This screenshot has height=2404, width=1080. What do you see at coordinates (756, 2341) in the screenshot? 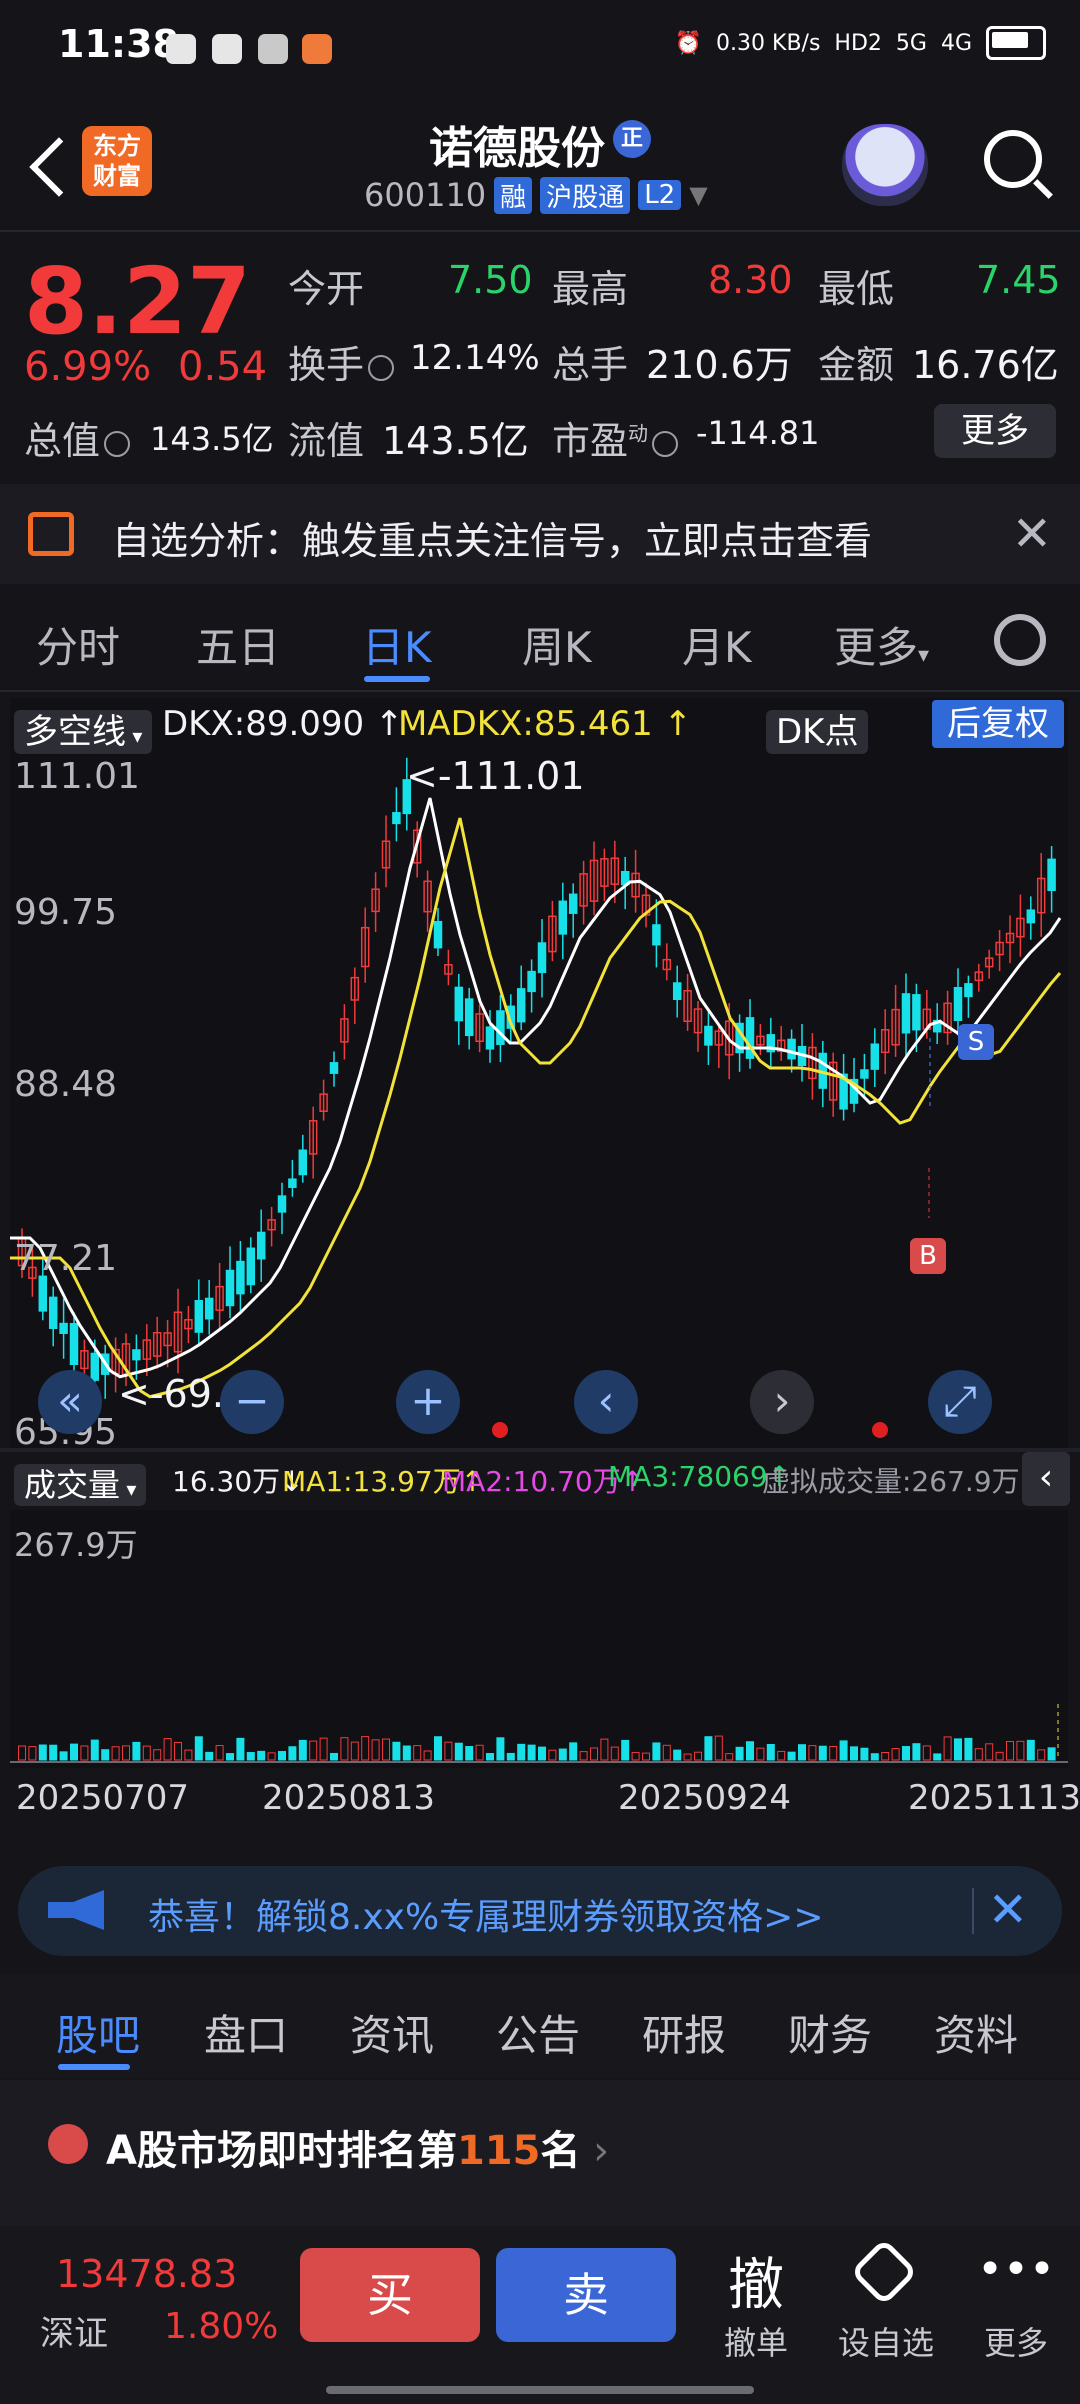
I see `cancel-order-label: 撤单` at bounding box center [756, 2341].